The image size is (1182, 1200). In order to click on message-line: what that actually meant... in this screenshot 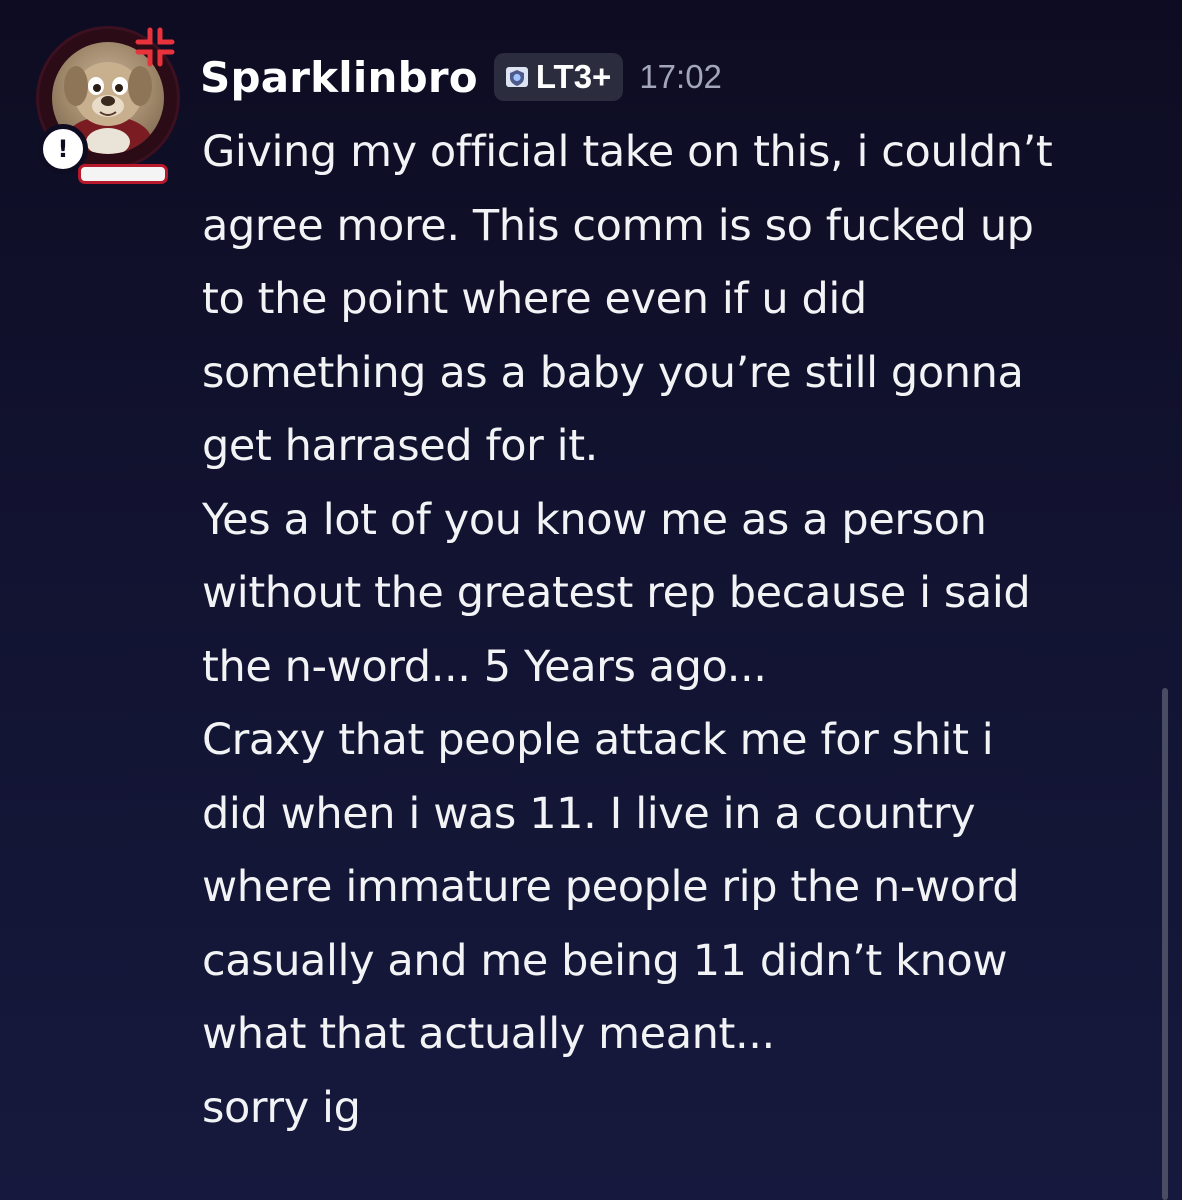, I will do `click(488, 1034)`.